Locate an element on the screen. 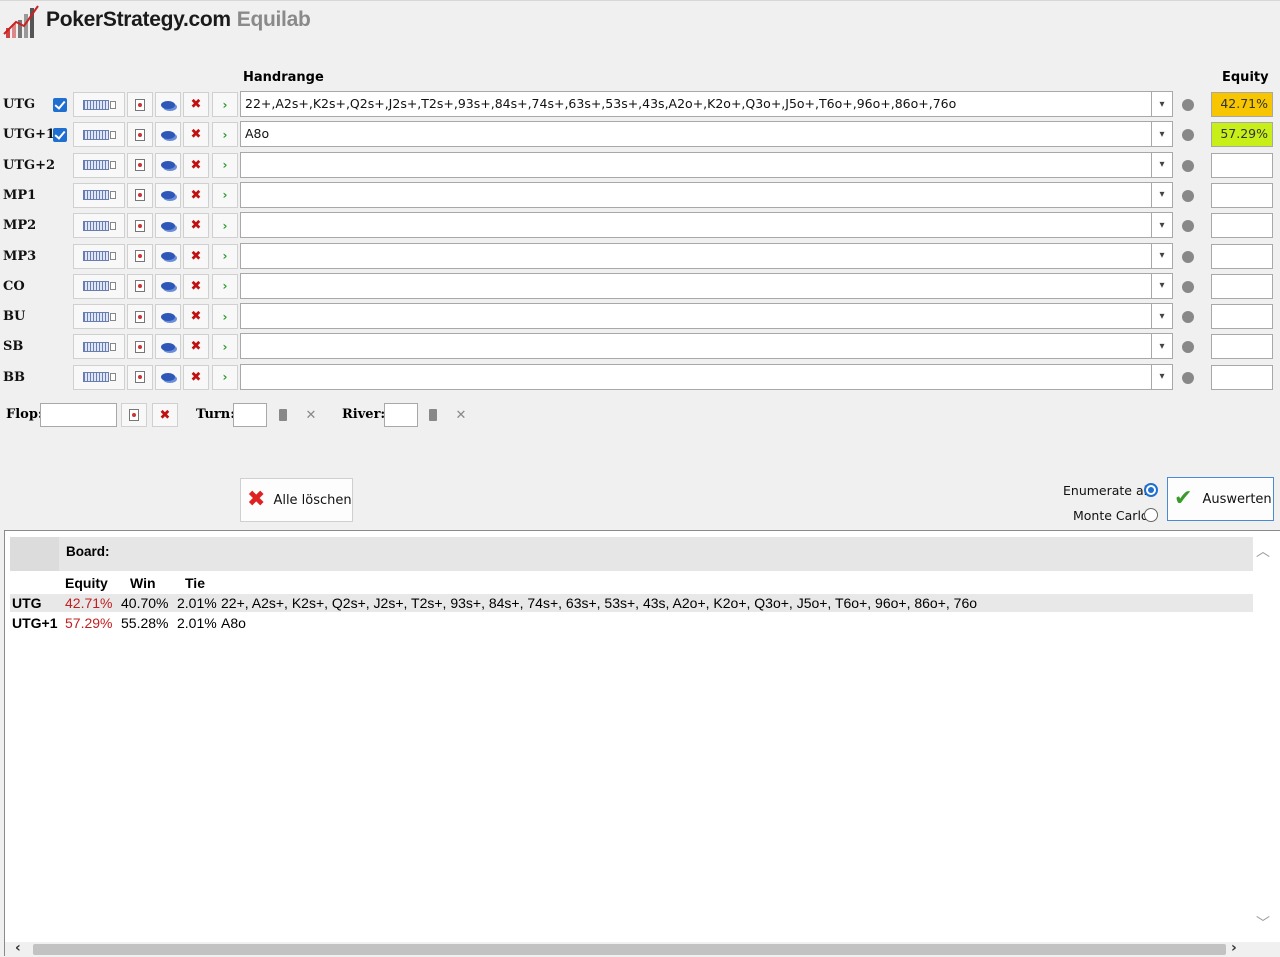  monte-carlo-radio is located at coordinates (1151, 515).